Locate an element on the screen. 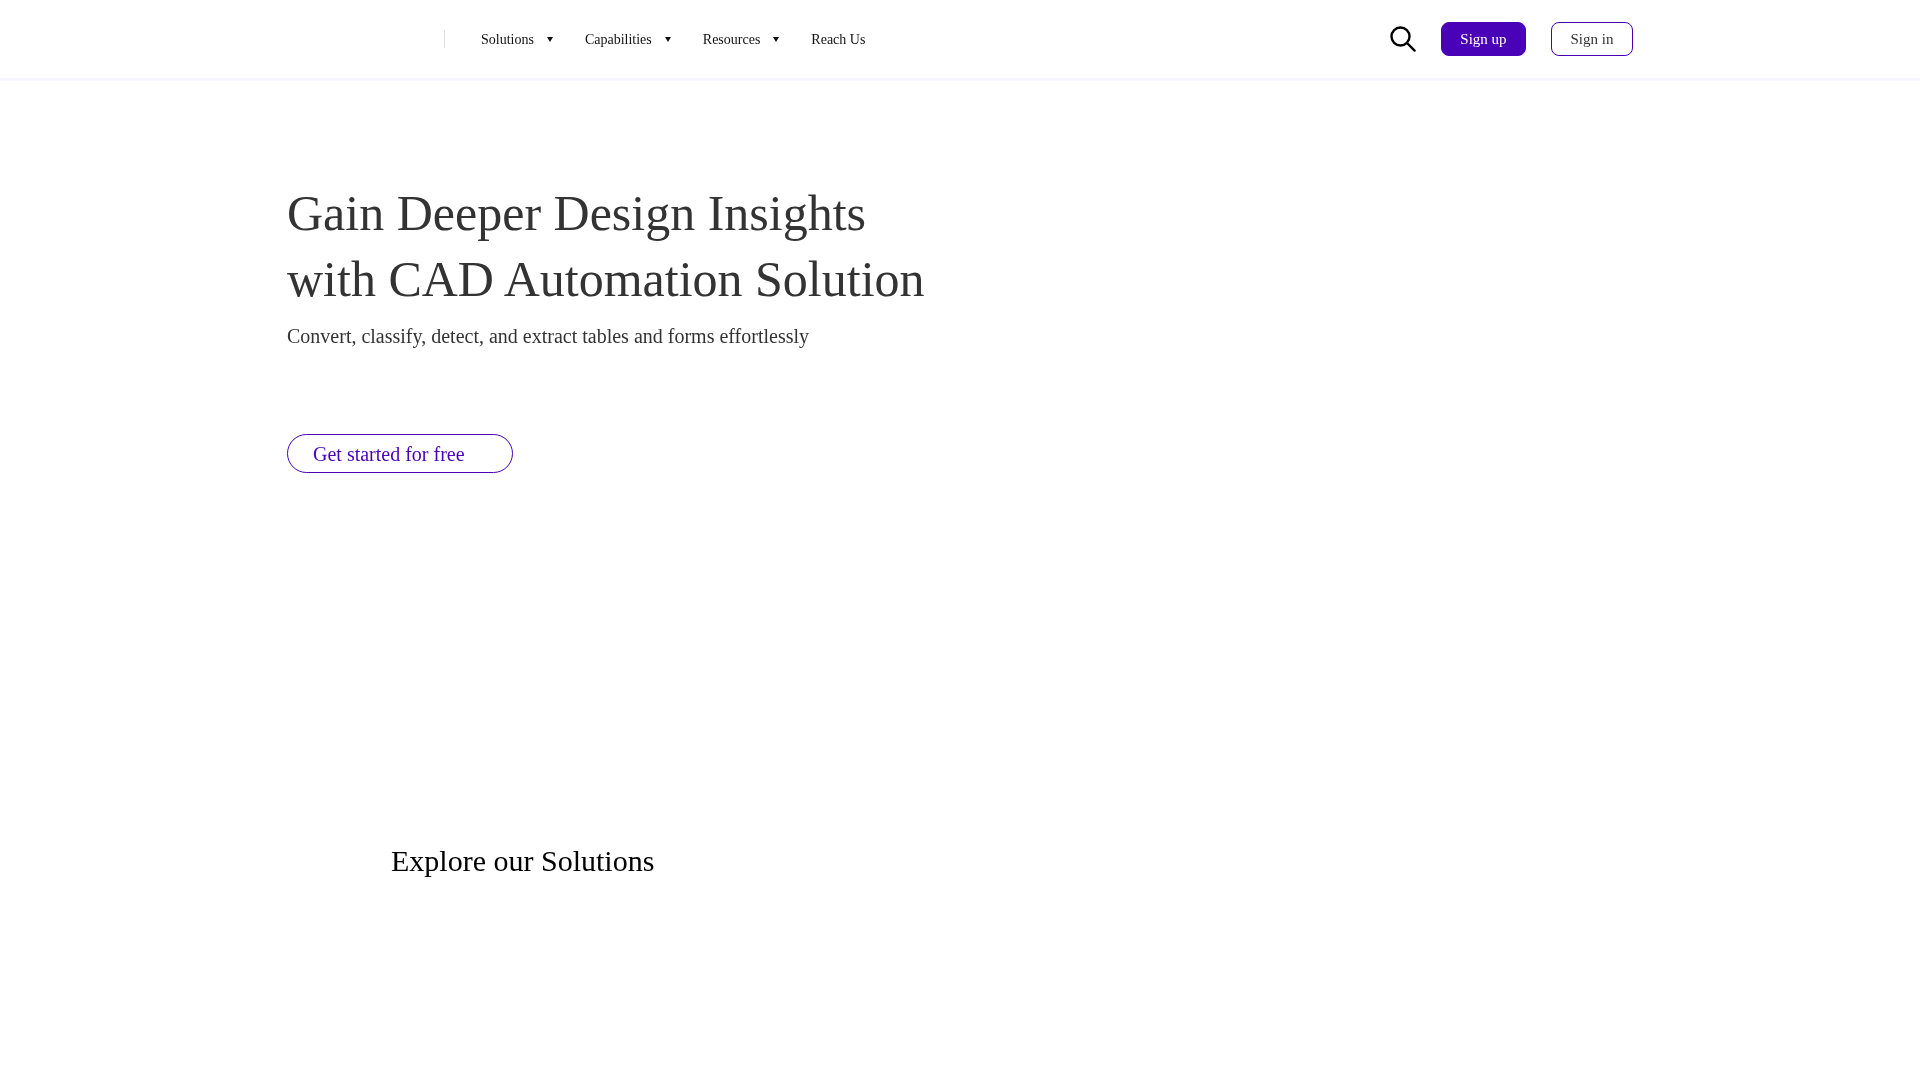 Image resolution: width=1920 pixels, height=1080 pixels. nav-link: Resources is located at coordinates (741, 39).